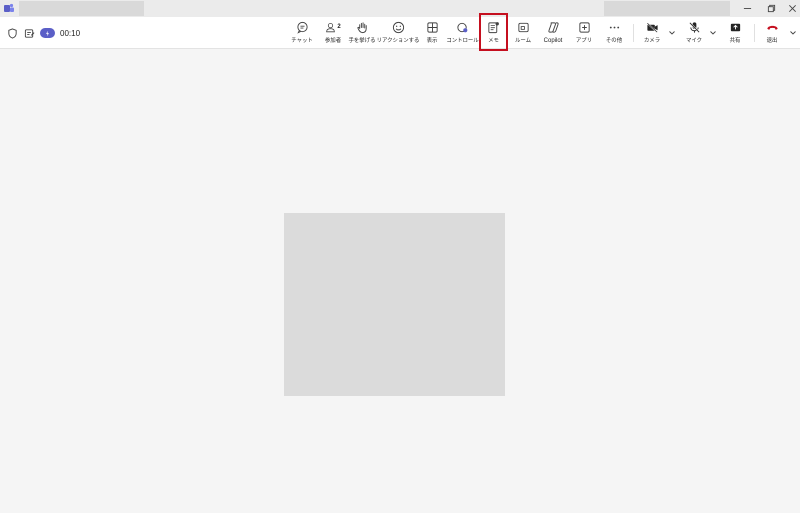  Describe the element at coordinates (398, 27) in the screenshot. I see `emoji-icon` at that location.